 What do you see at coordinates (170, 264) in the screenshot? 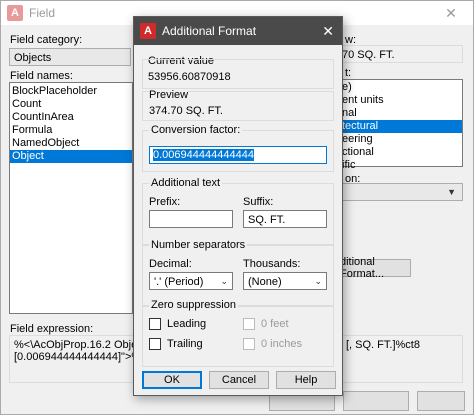
I see `decimal-label: Decimal:` at bounding box center [170, 264].